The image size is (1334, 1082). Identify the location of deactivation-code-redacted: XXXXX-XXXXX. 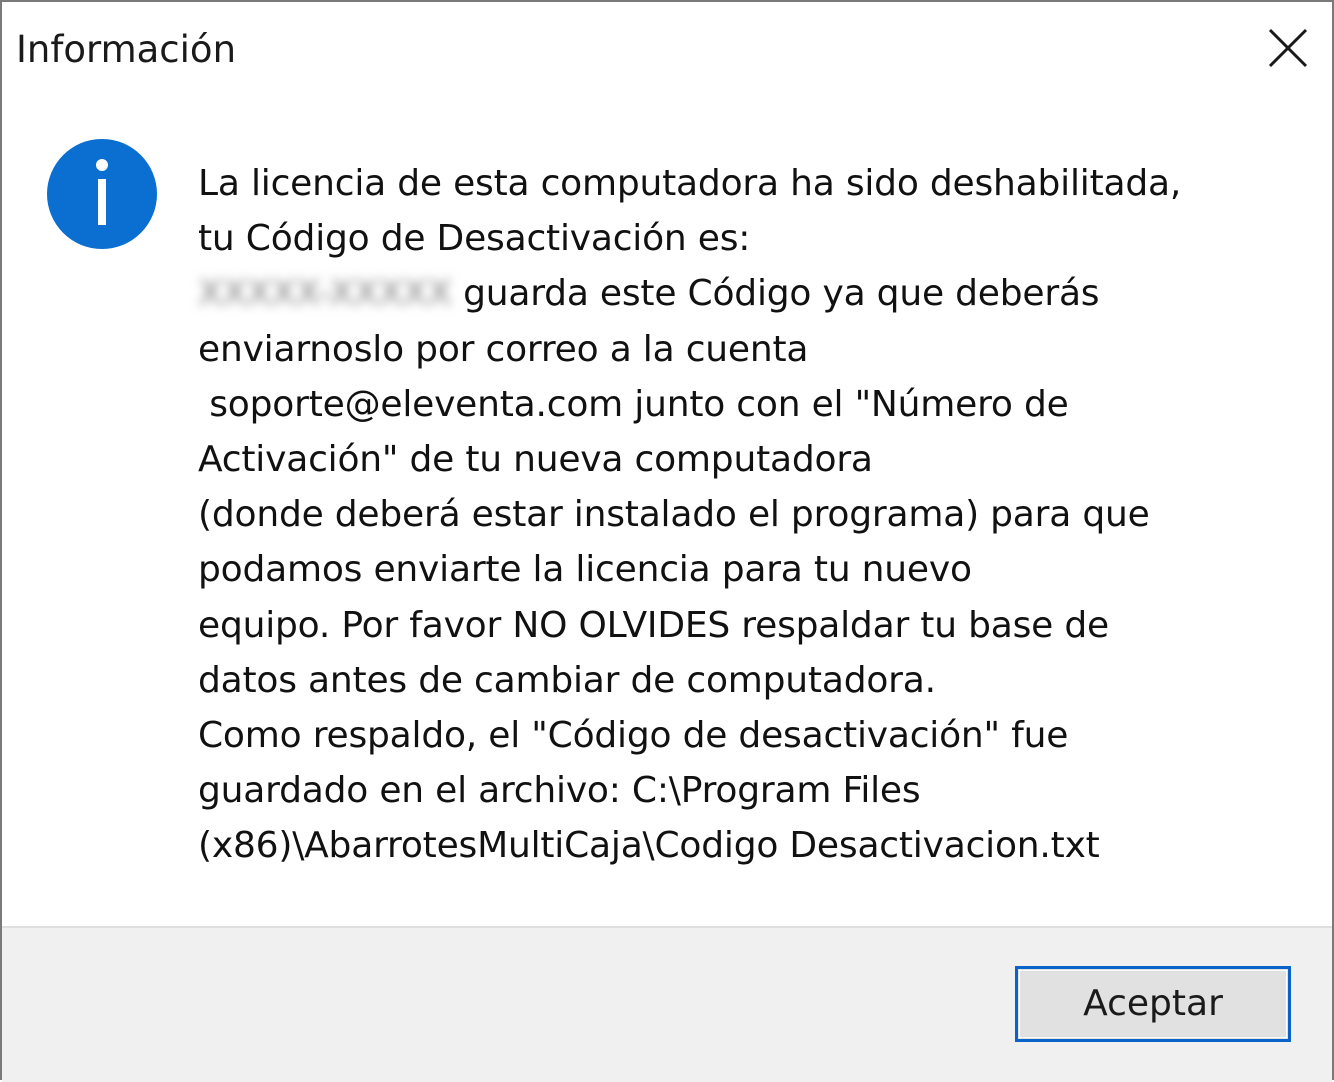
(325, 294).